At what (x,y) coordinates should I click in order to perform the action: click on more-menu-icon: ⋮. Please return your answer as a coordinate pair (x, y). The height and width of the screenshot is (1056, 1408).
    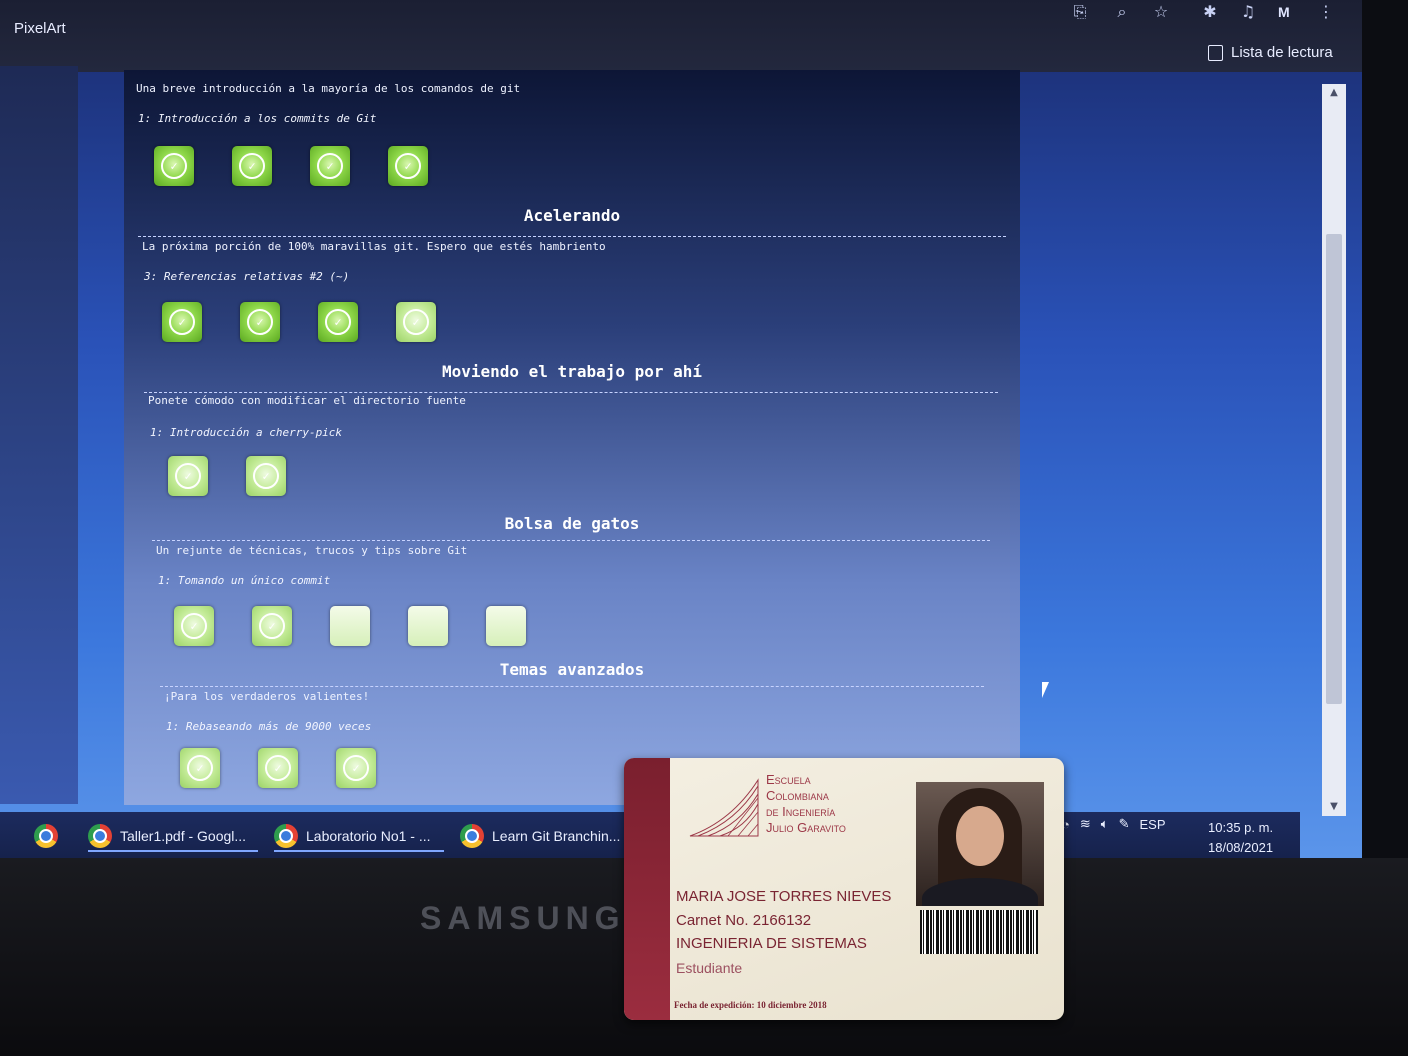
    Looking at the image, I should click on (1326, 12).